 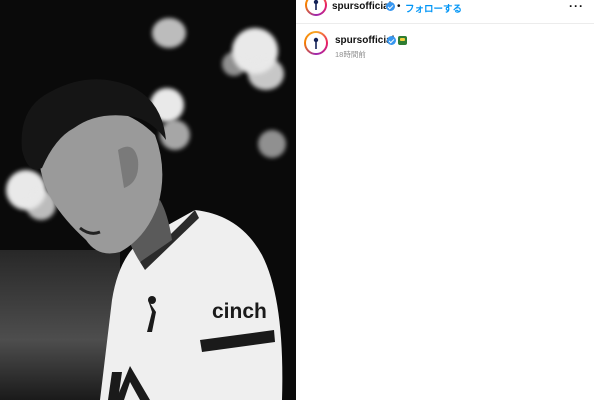 I want to click on caption-author-username: spursofficial, so click(x=364, y=40).